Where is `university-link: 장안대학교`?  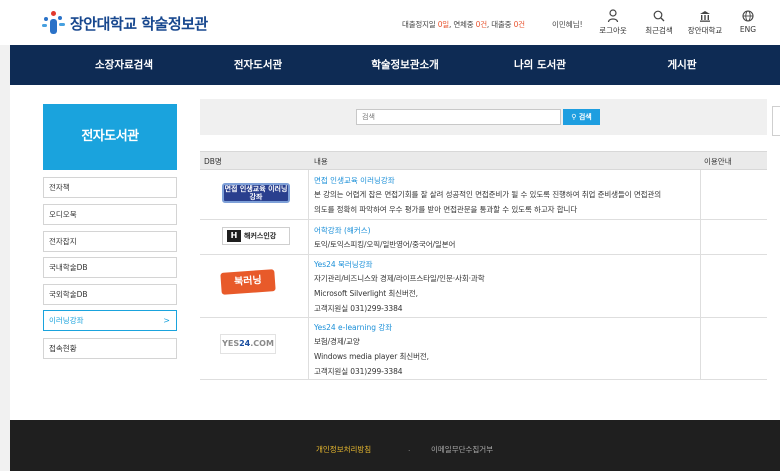 university-link: 장안대학교 is located at coordinates (705, 22).